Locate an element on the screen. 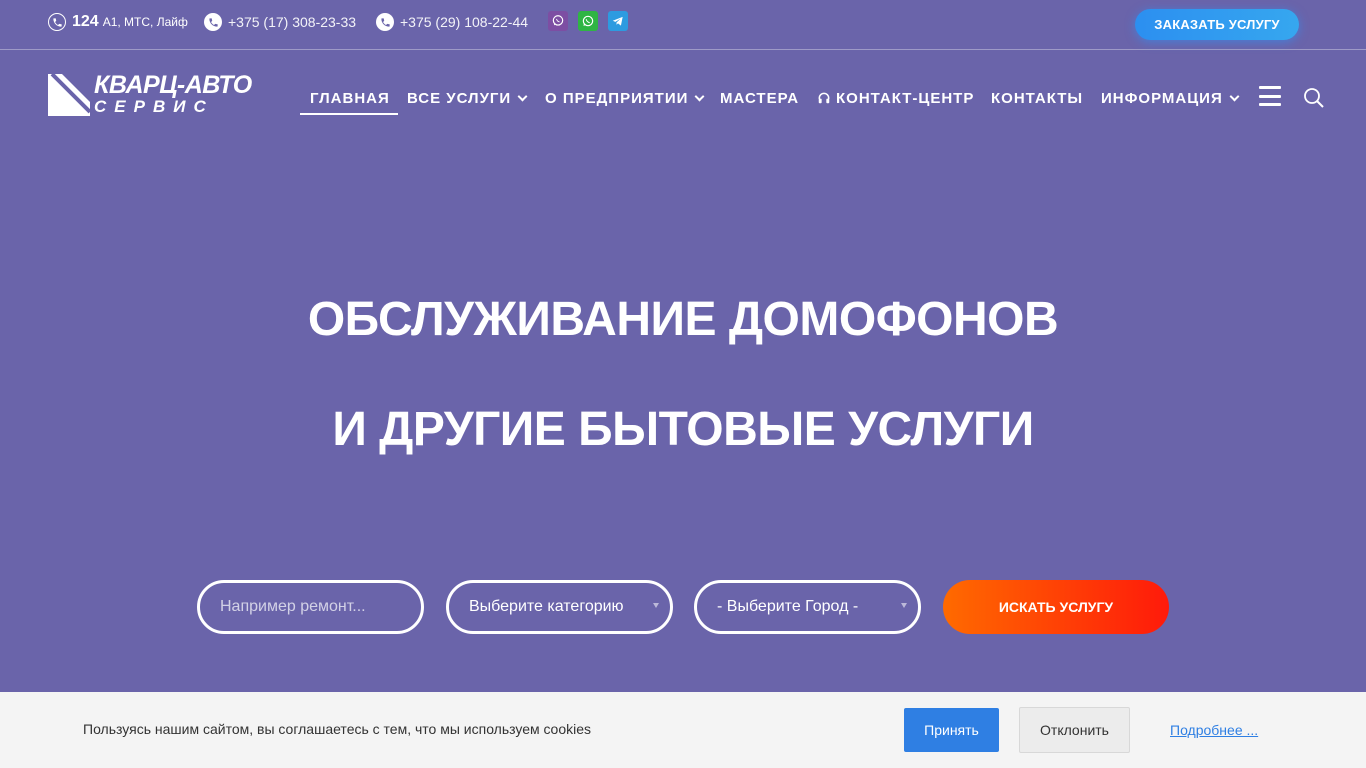  nav-item-label: ИНФОРМАЦИЯ is located at coordinates (1162, 98).